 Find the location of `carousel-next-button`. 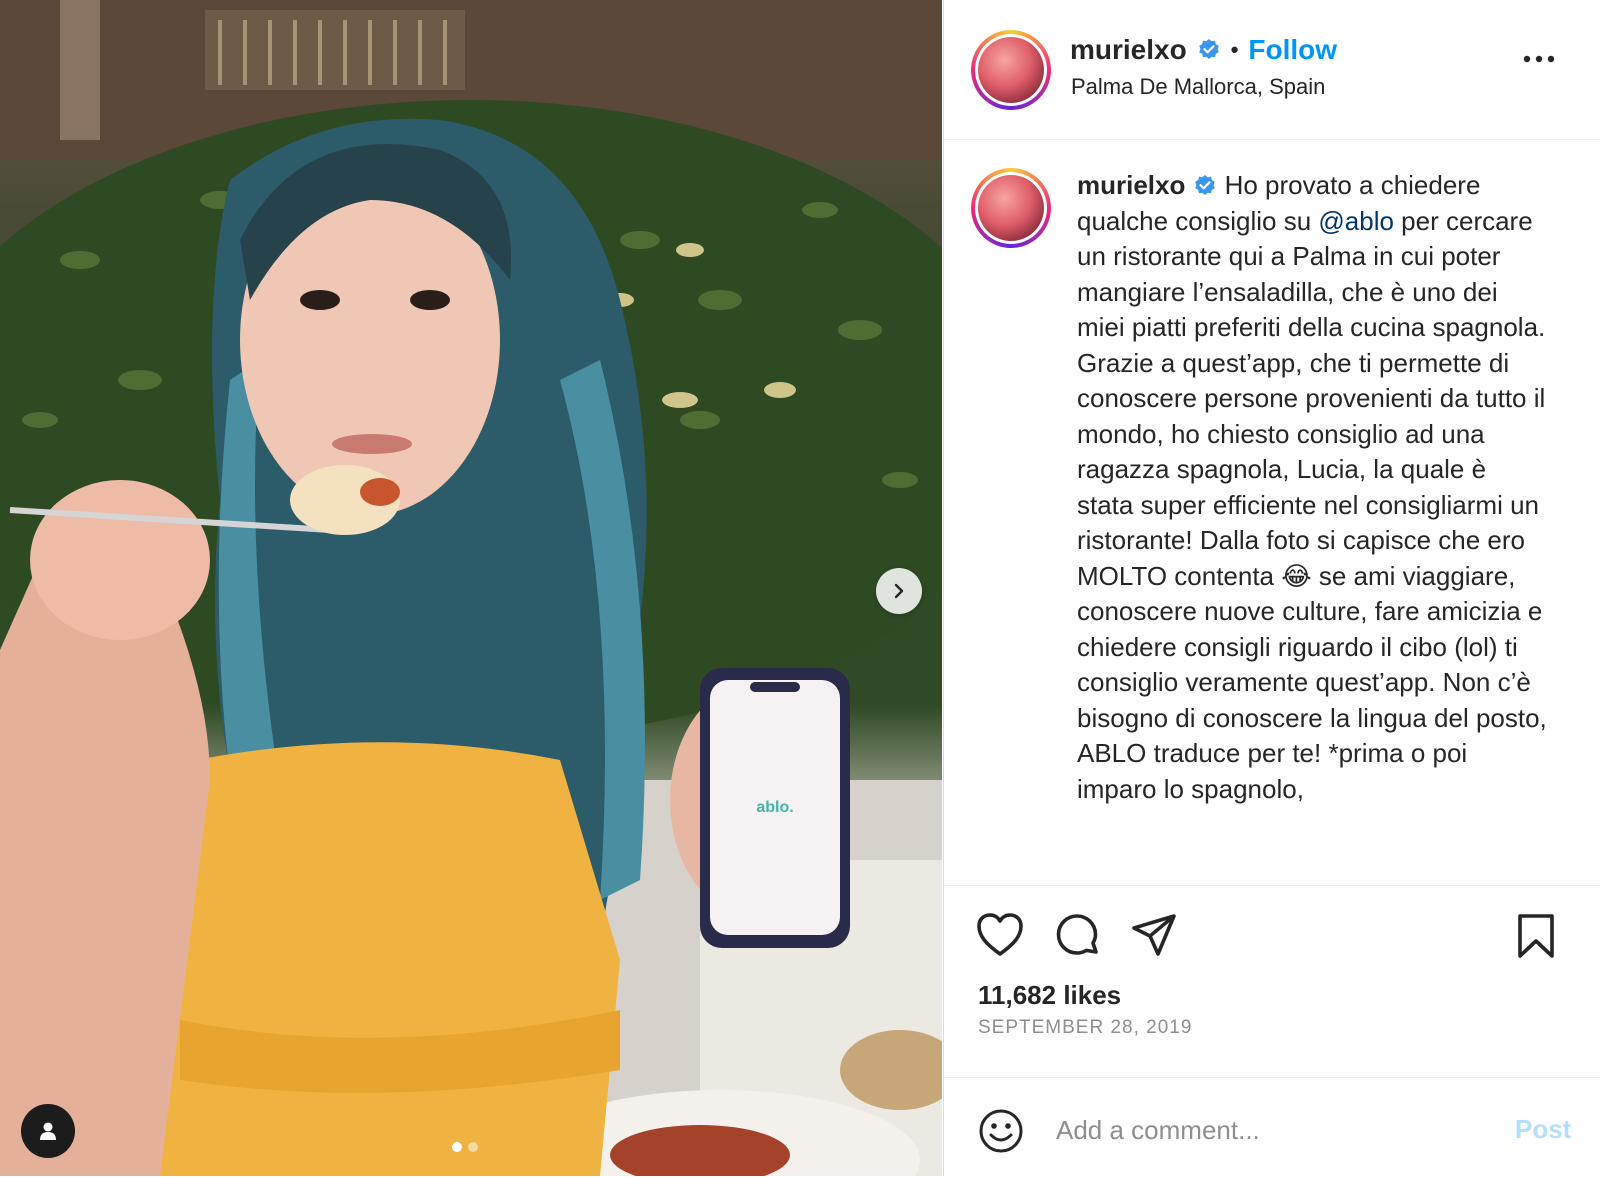

carousel-next-button is located at coordinates (899, 591).